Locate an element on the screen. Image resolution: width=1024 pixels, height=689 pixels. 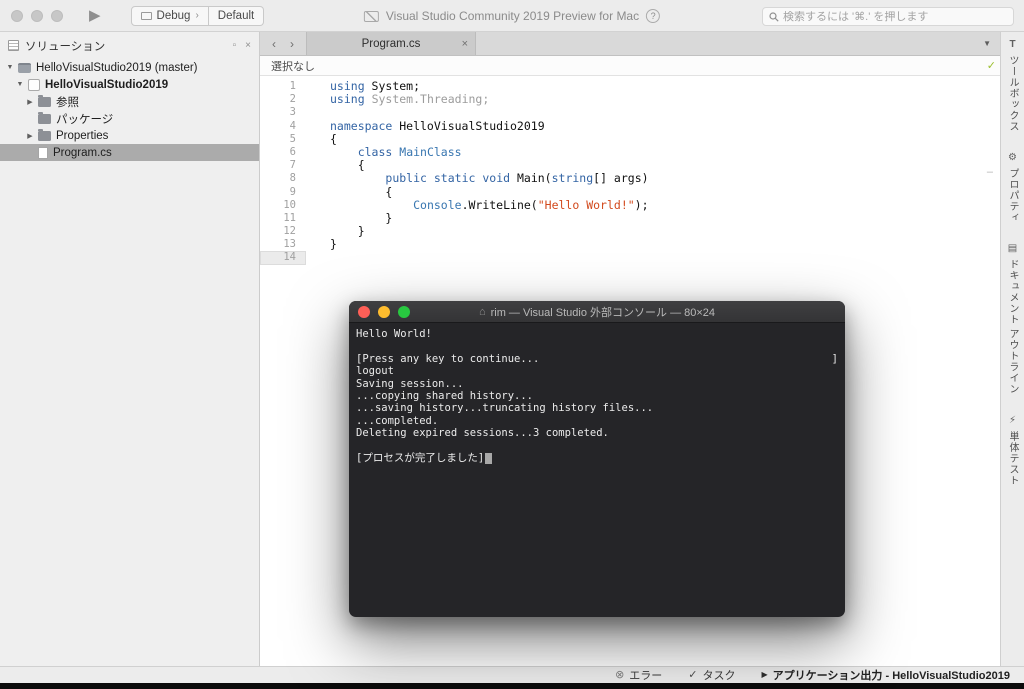
device-config-dropdown: Default is located at coordinates (236, 15).